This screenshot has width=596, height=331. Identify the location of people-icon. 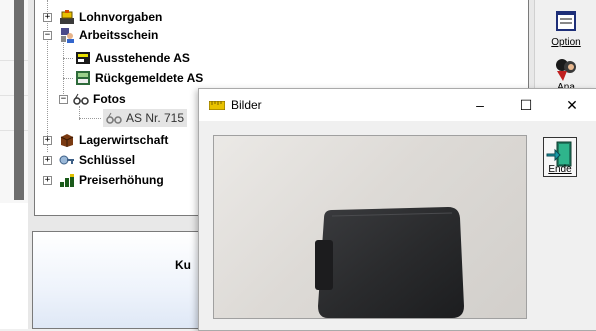
(566, 70).